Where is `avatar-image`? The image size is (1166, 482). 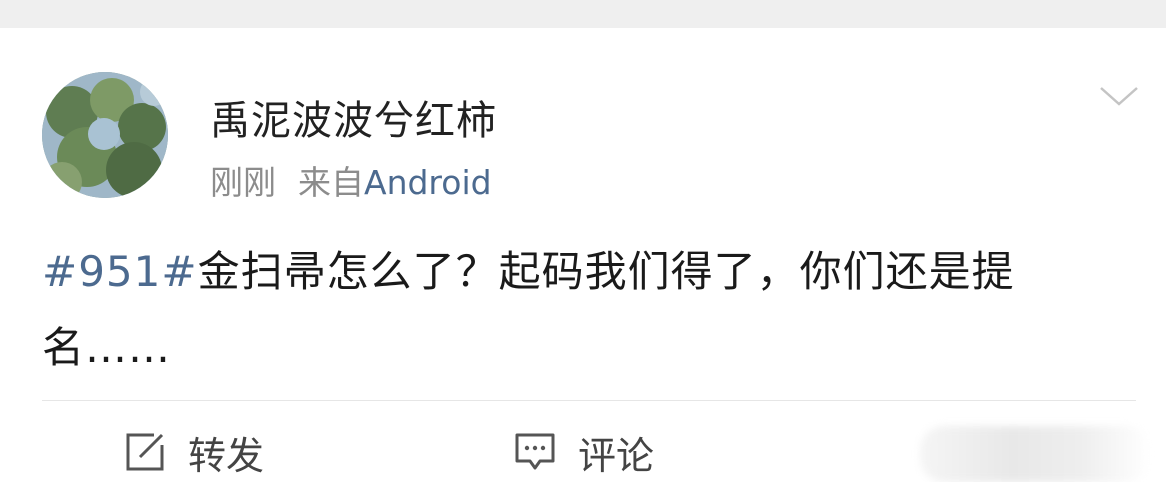
avatar-image is located at coordinates (105, 135).